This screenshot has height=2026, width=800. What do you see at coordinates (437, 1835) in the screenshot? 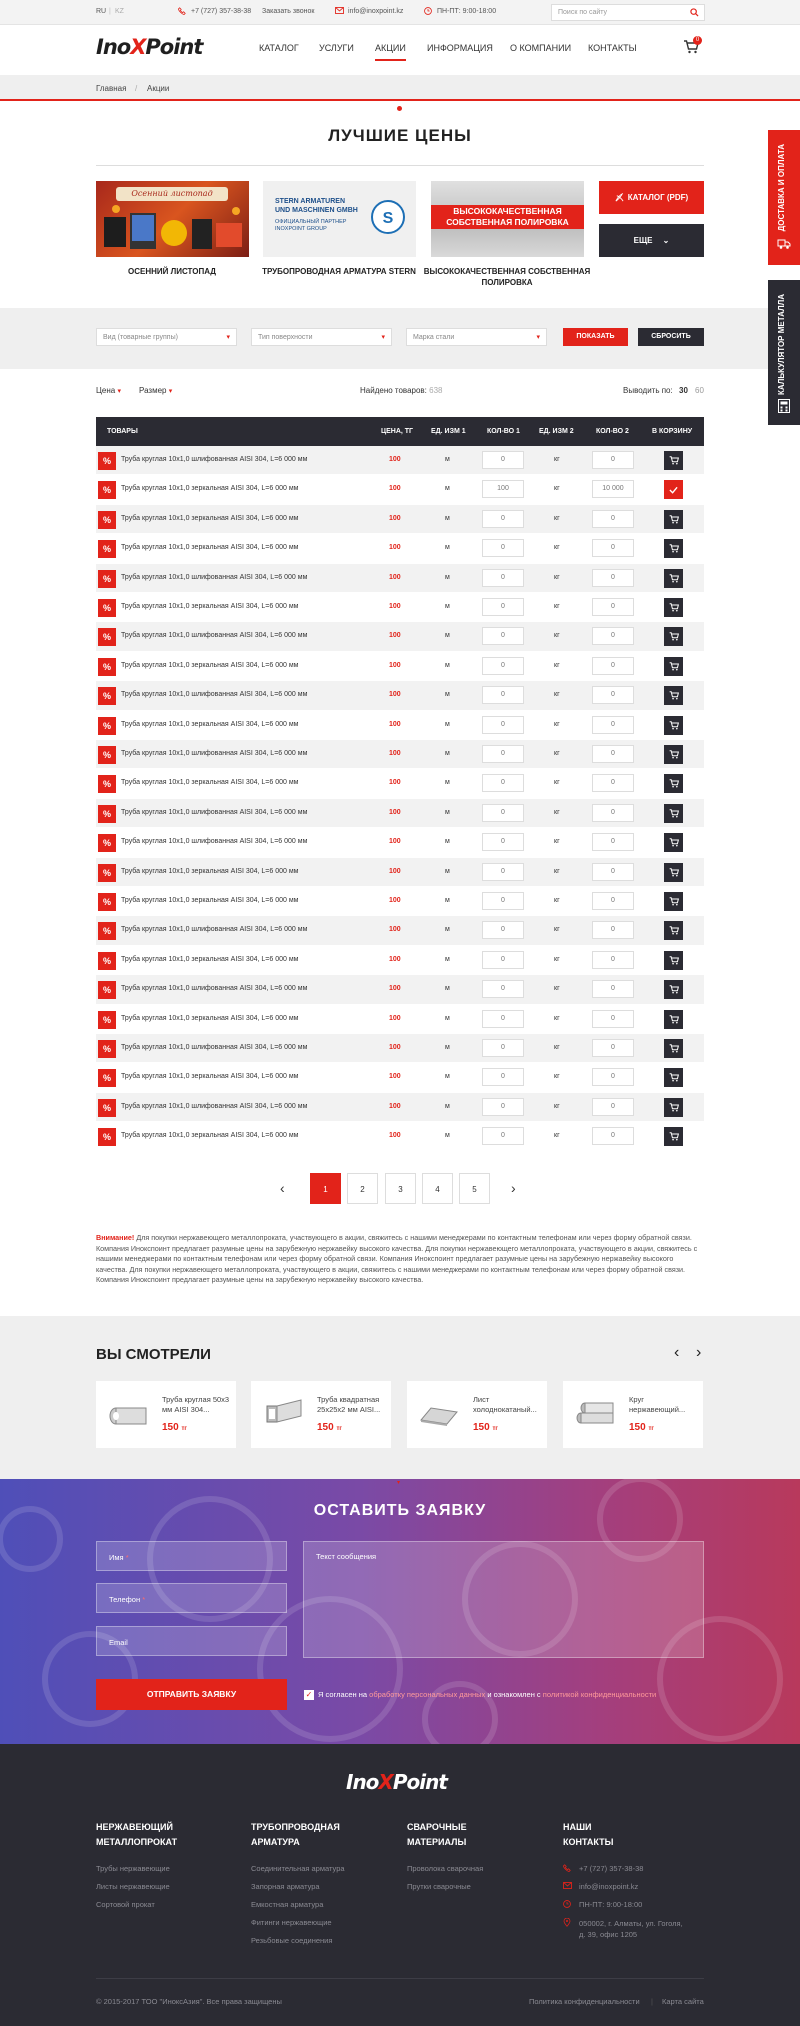
I see `footer-col3-title: СВАРОЧНЫЕ МАТЕРИАЛЫ` at bounding box center [437, 1835].